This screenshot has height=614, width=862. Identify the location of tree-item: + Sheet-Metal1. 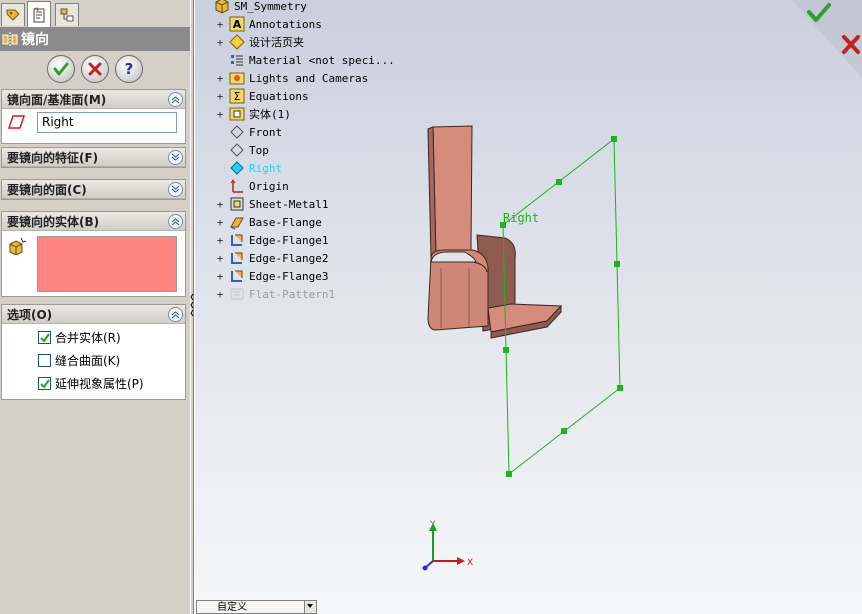
(261, 204).